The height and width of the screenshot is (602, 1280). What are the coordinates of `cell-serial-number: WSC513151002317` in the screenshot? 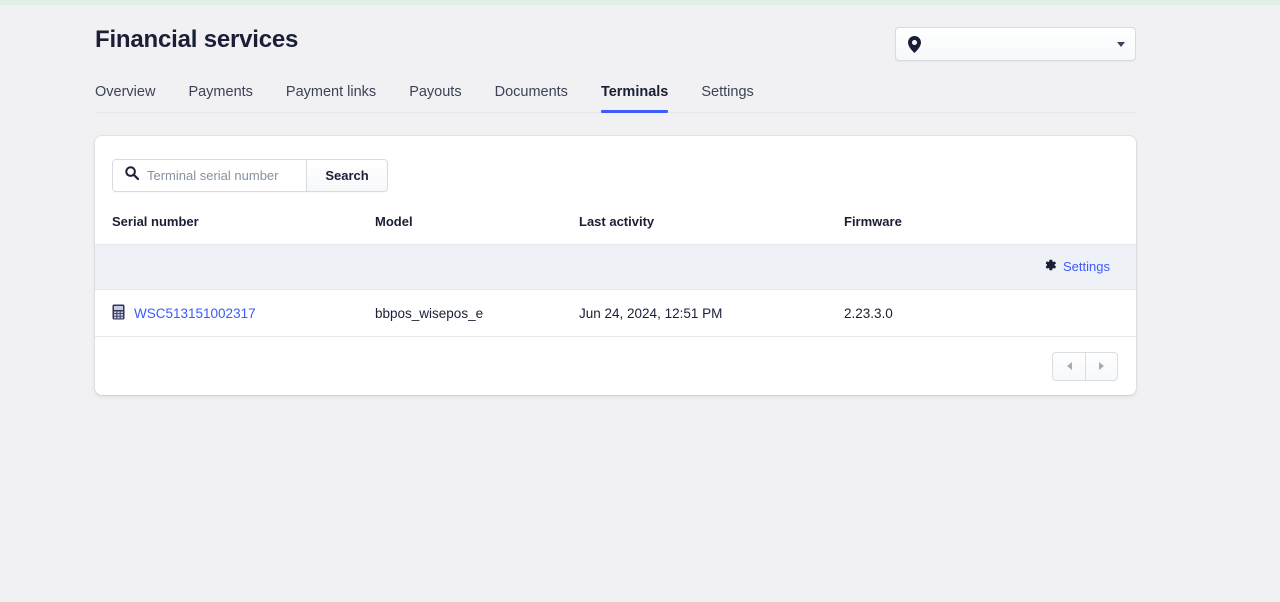 It's located at (235, 313).